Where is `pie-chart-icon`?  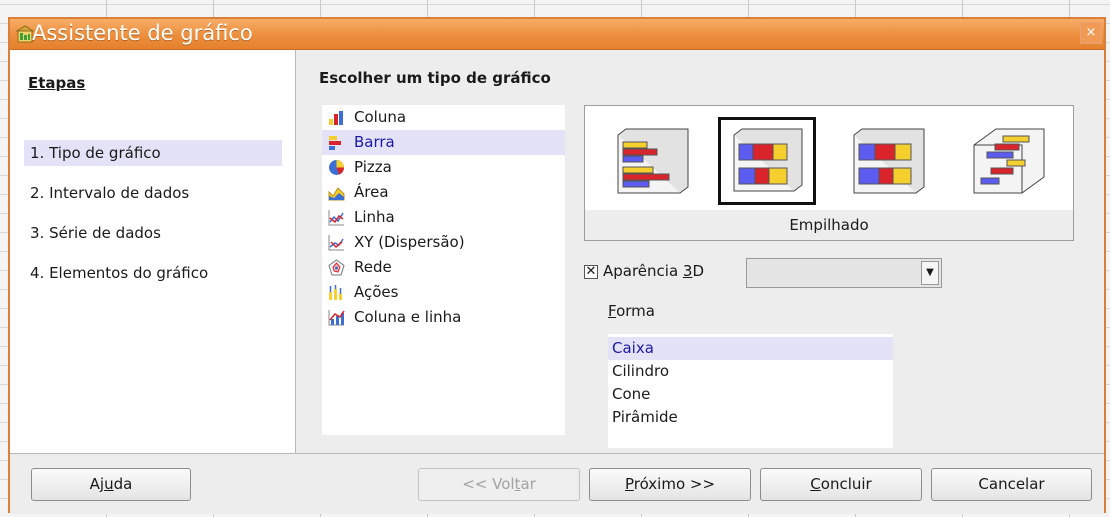 pie-chart-icon is located at coordinates (337, 167).